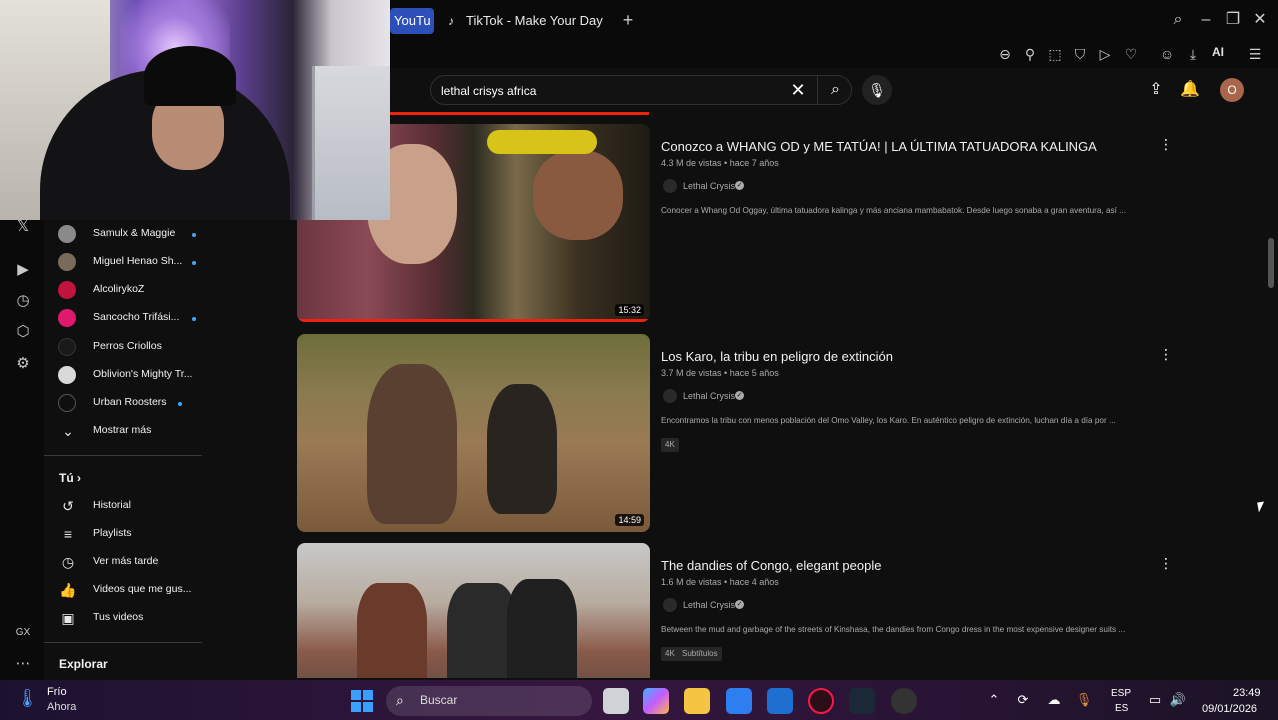 This screenshot has width=1278, height=720. What do you see at coordinates (123, 455) in the screenshot?
I see `guide-divider` at bounding box center [123, 455].